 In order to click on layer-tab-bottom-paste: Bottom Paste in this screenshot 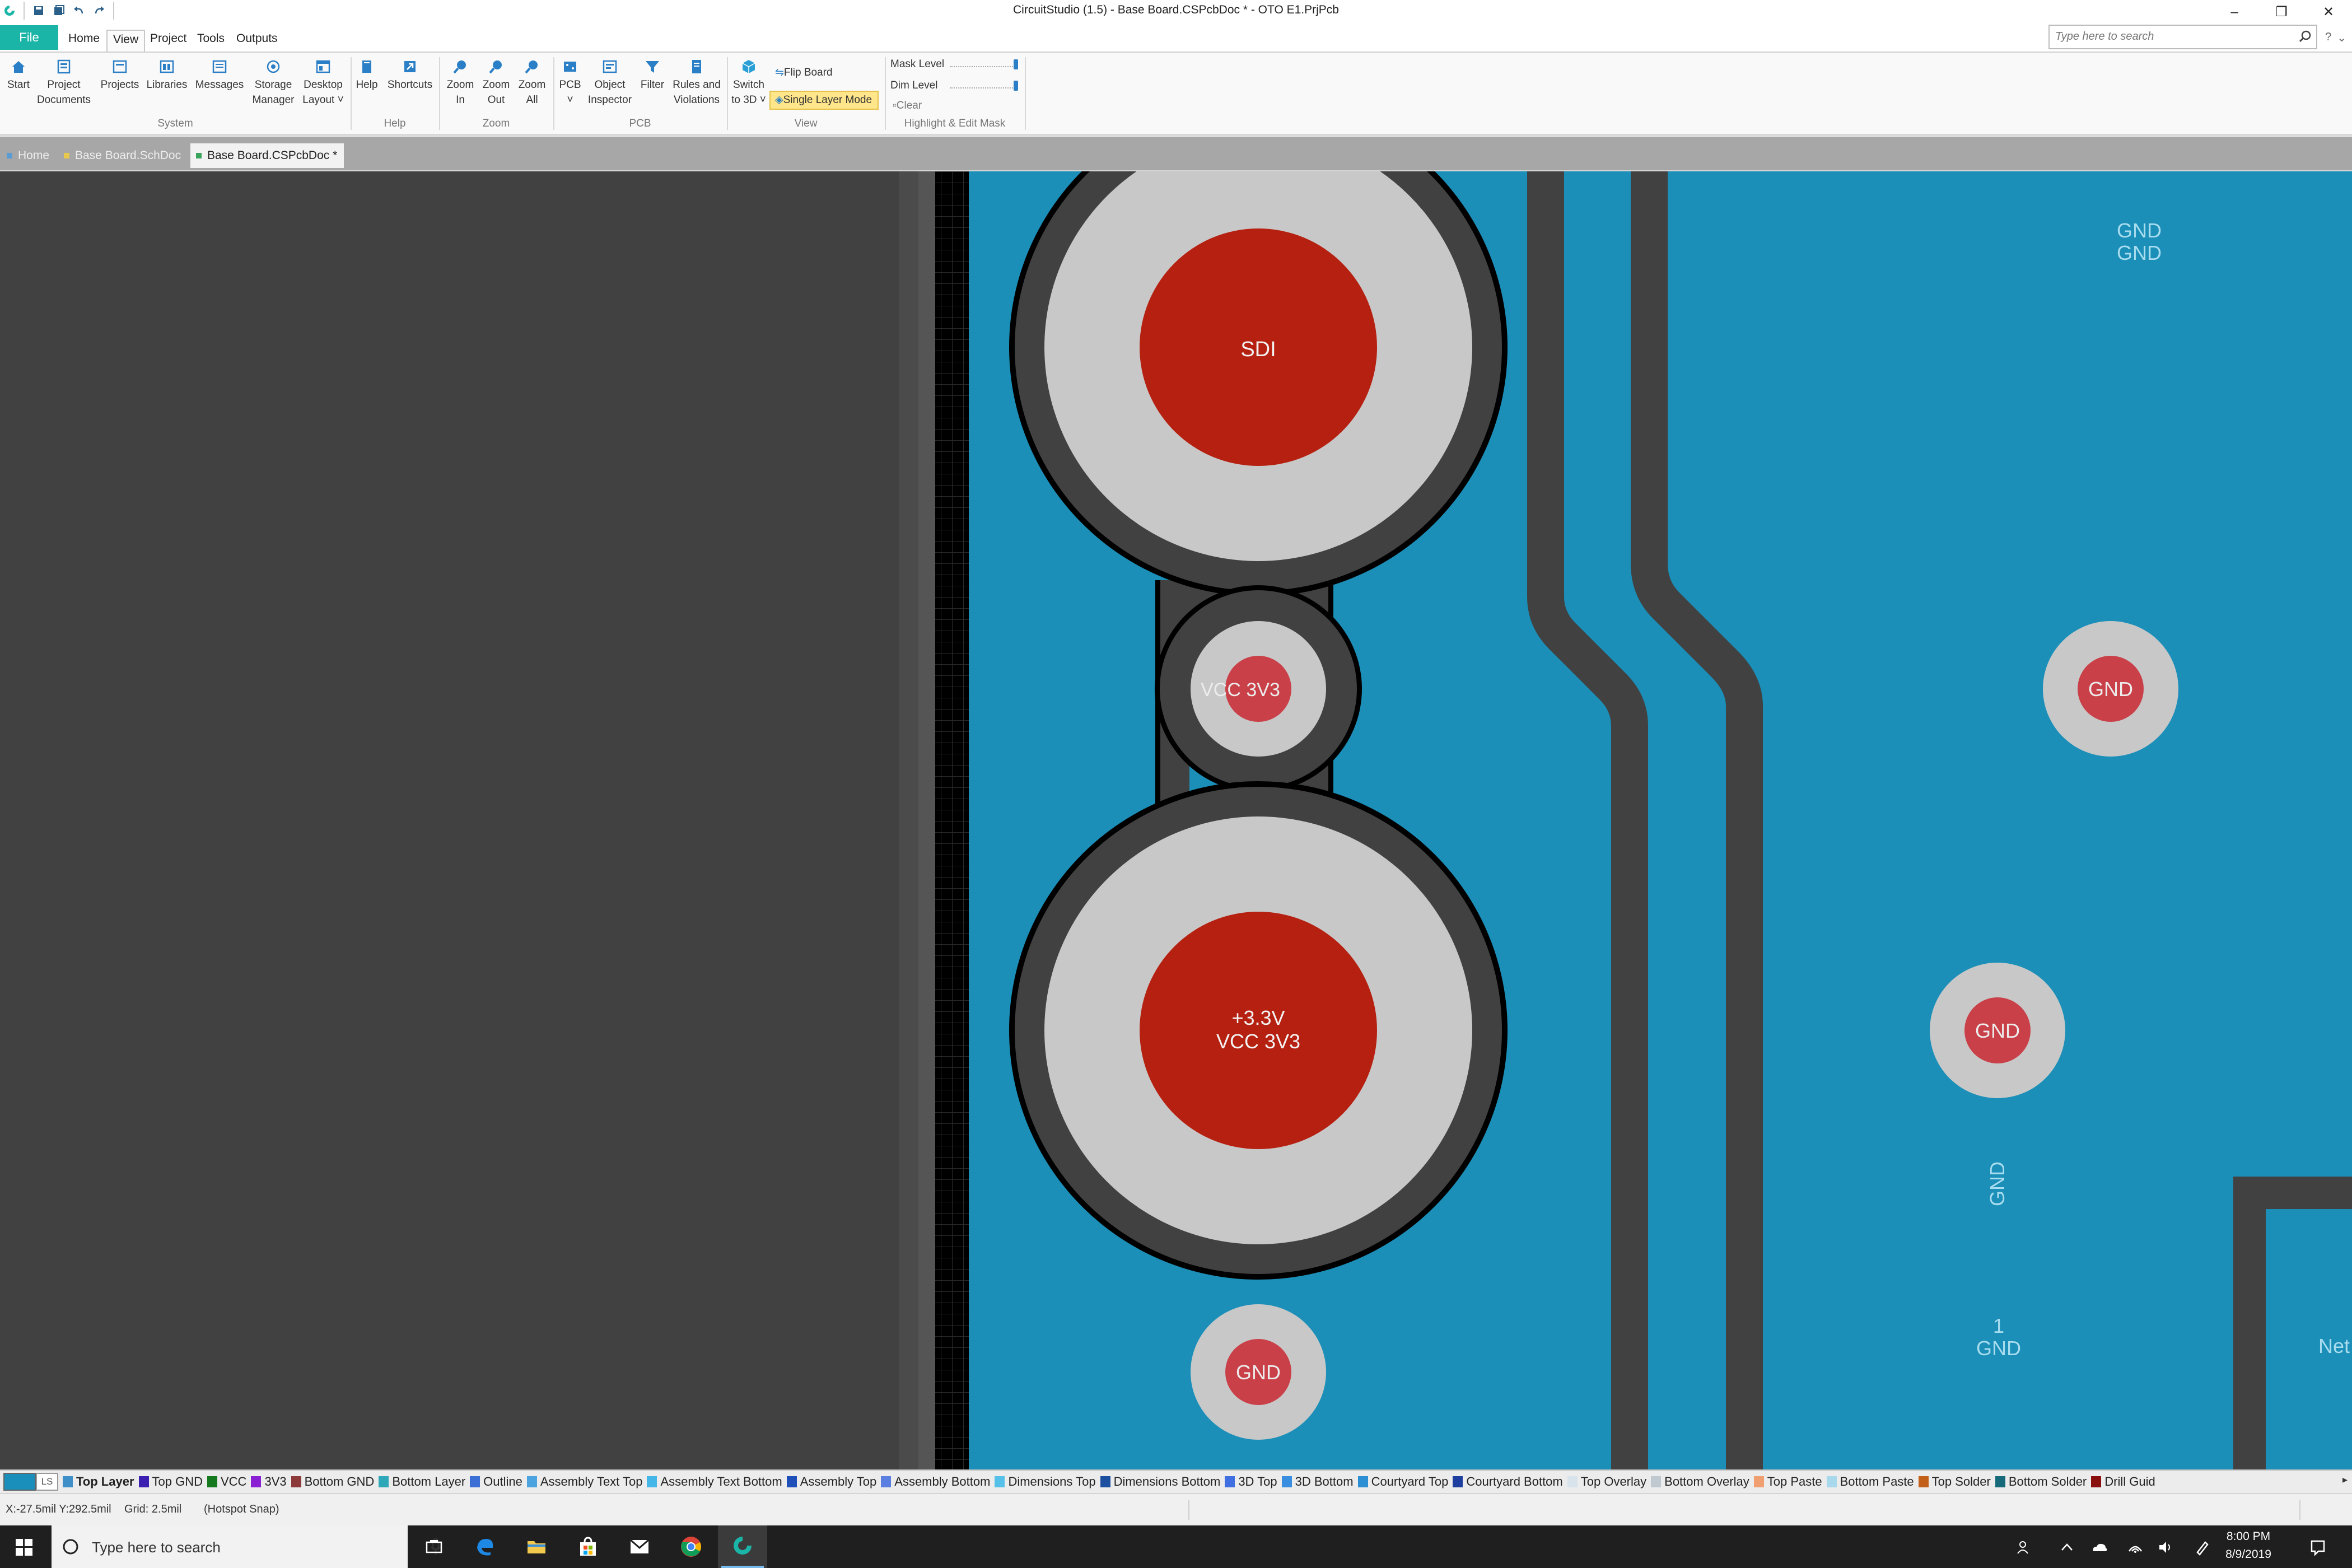, I will do `click(1870, 1481)`.